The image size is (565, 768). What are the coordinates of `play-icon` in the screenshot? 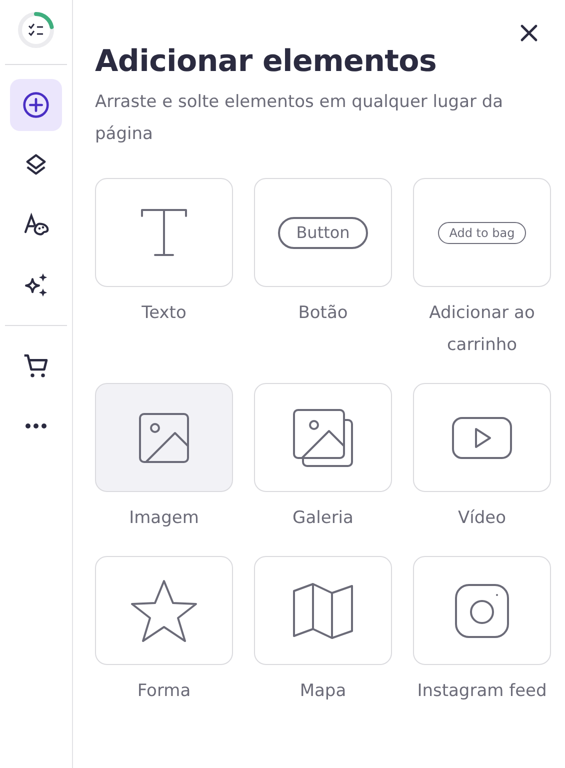 It's located at (482, 438).